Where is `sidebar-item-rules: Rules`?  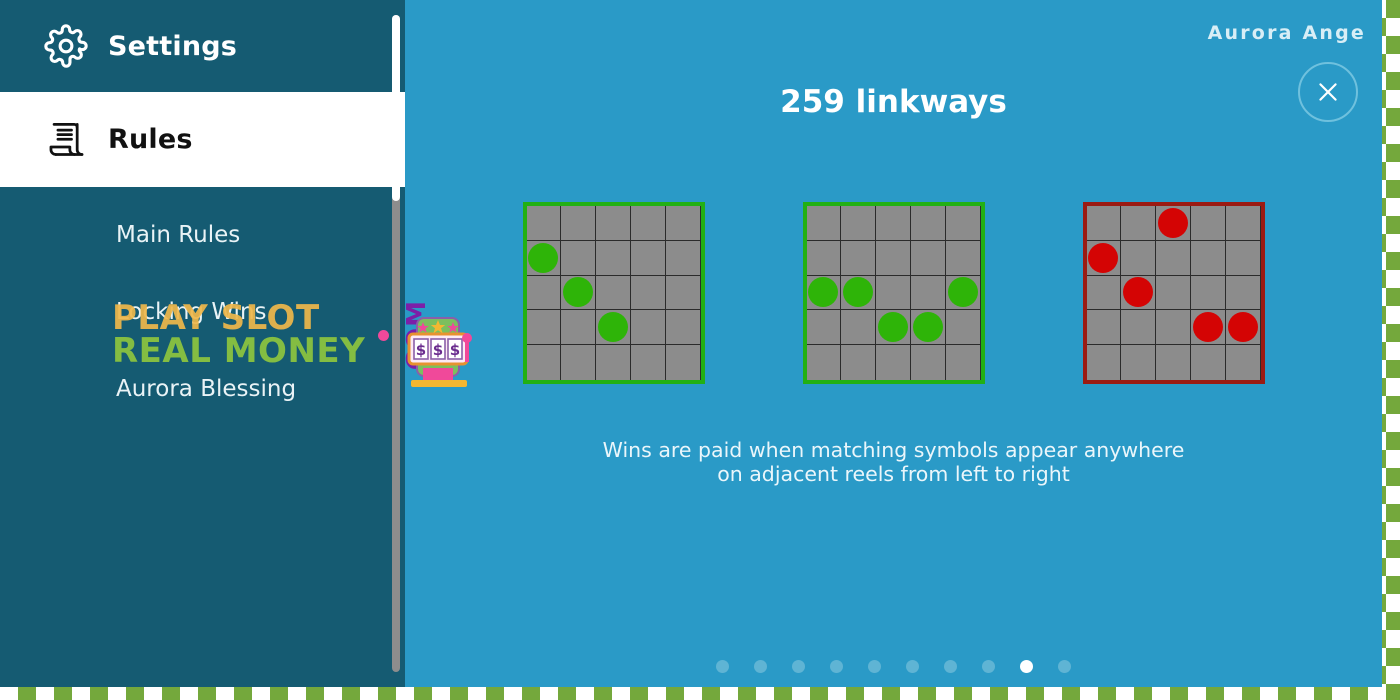
sidebar-item-rules: Rules is located at coordinates (202, 139).